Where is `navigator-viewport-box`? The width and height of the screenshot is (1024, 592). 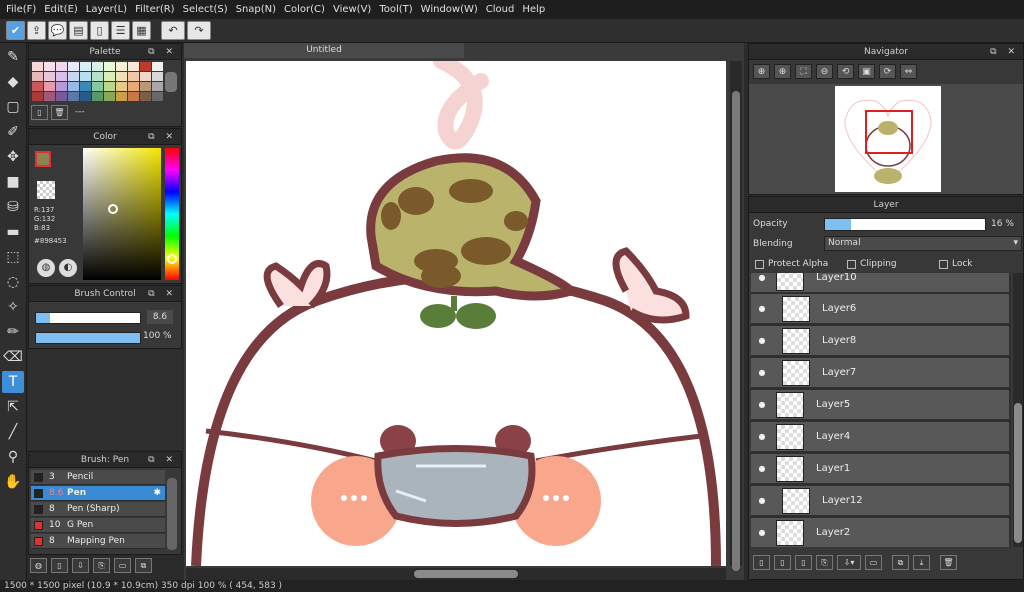 navigator-viewport-box is located at coordinates (889, 132).